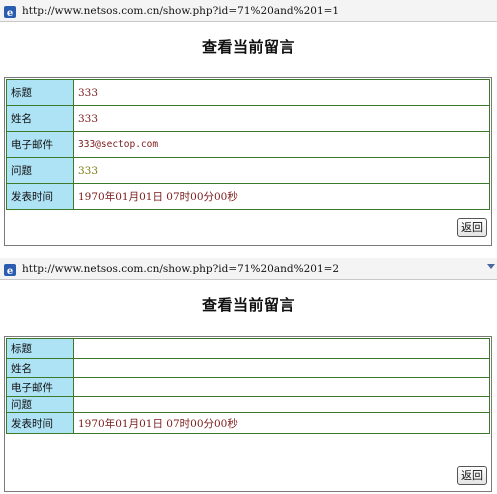  What do you see at coordinates (281, 144) in the screenshot?
I see `row-value-email: 333@sectop.com` at bounding box center [281, 144].